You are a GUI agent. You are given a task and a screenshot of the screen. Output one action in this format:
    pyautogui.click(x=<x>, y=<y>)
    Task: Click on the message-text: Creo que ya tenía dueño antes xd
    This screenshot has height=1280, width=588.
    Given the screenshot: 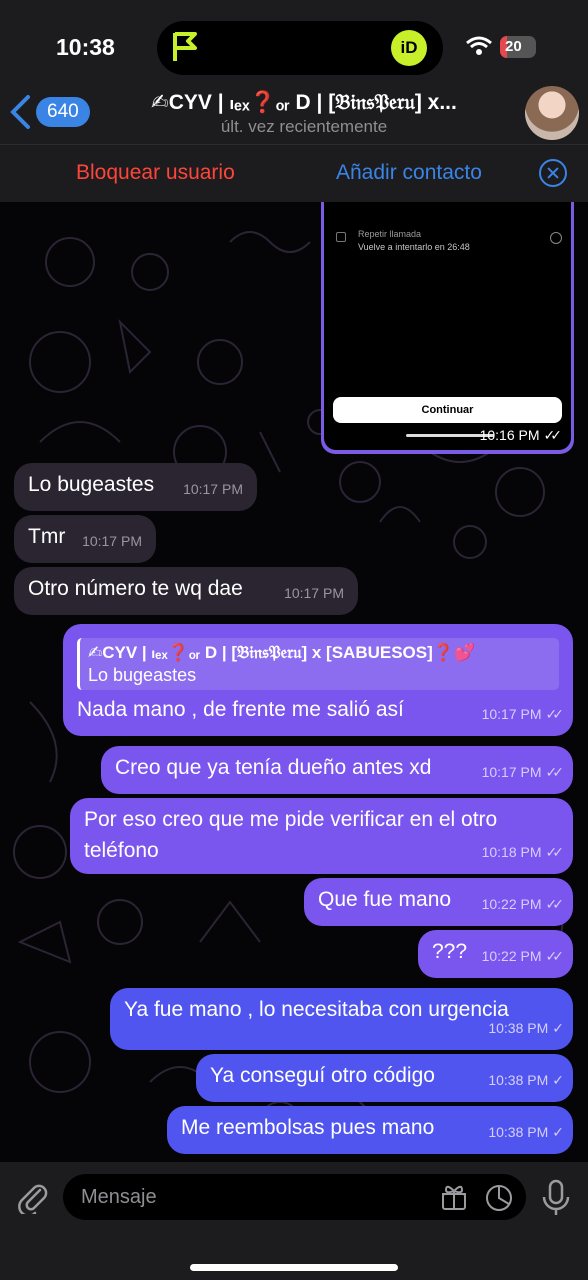 What is the action you would take?
    pyautogui.click(x=273, y=767)
    